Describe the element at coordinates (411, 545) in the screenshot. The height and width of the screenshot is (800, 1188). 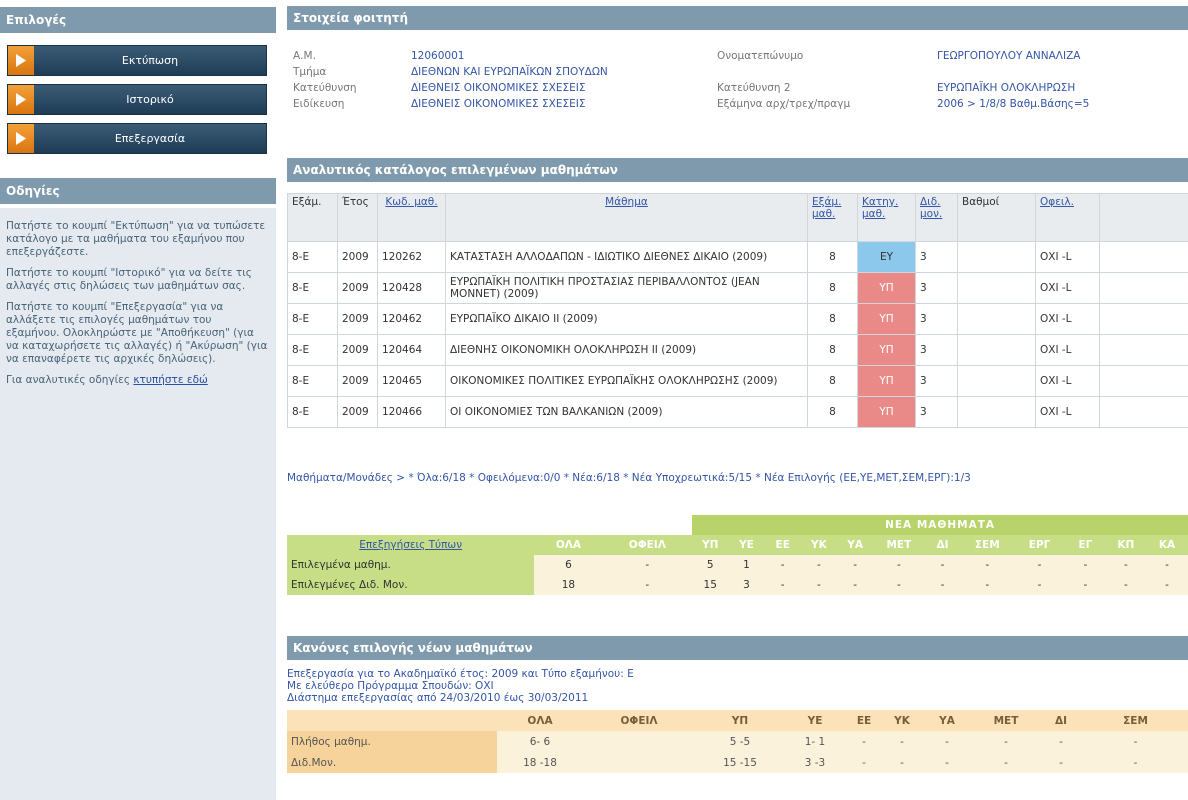
I see `type-explanations-link: Επεξηγήσεις Τύπων` at that location.